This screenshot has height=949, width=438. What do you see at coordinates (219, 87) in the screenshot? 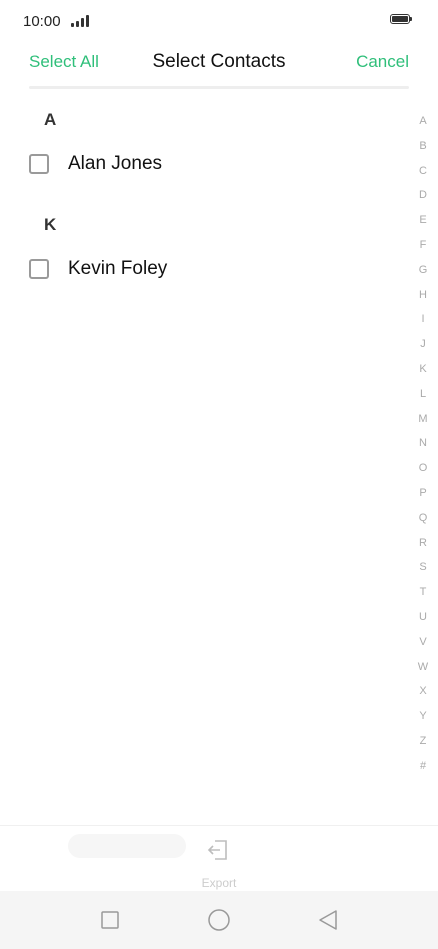
I see `header-divider` at bounding box center [219, 87].